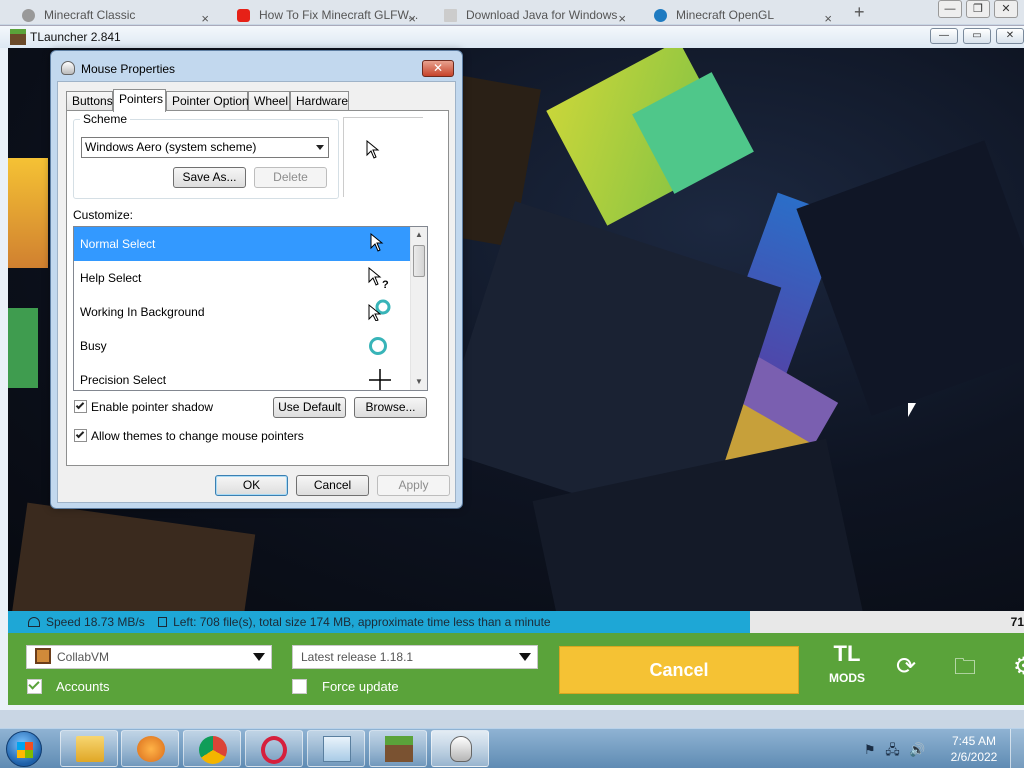  I want to click on taskbar-minecraft, so click(398, 748).